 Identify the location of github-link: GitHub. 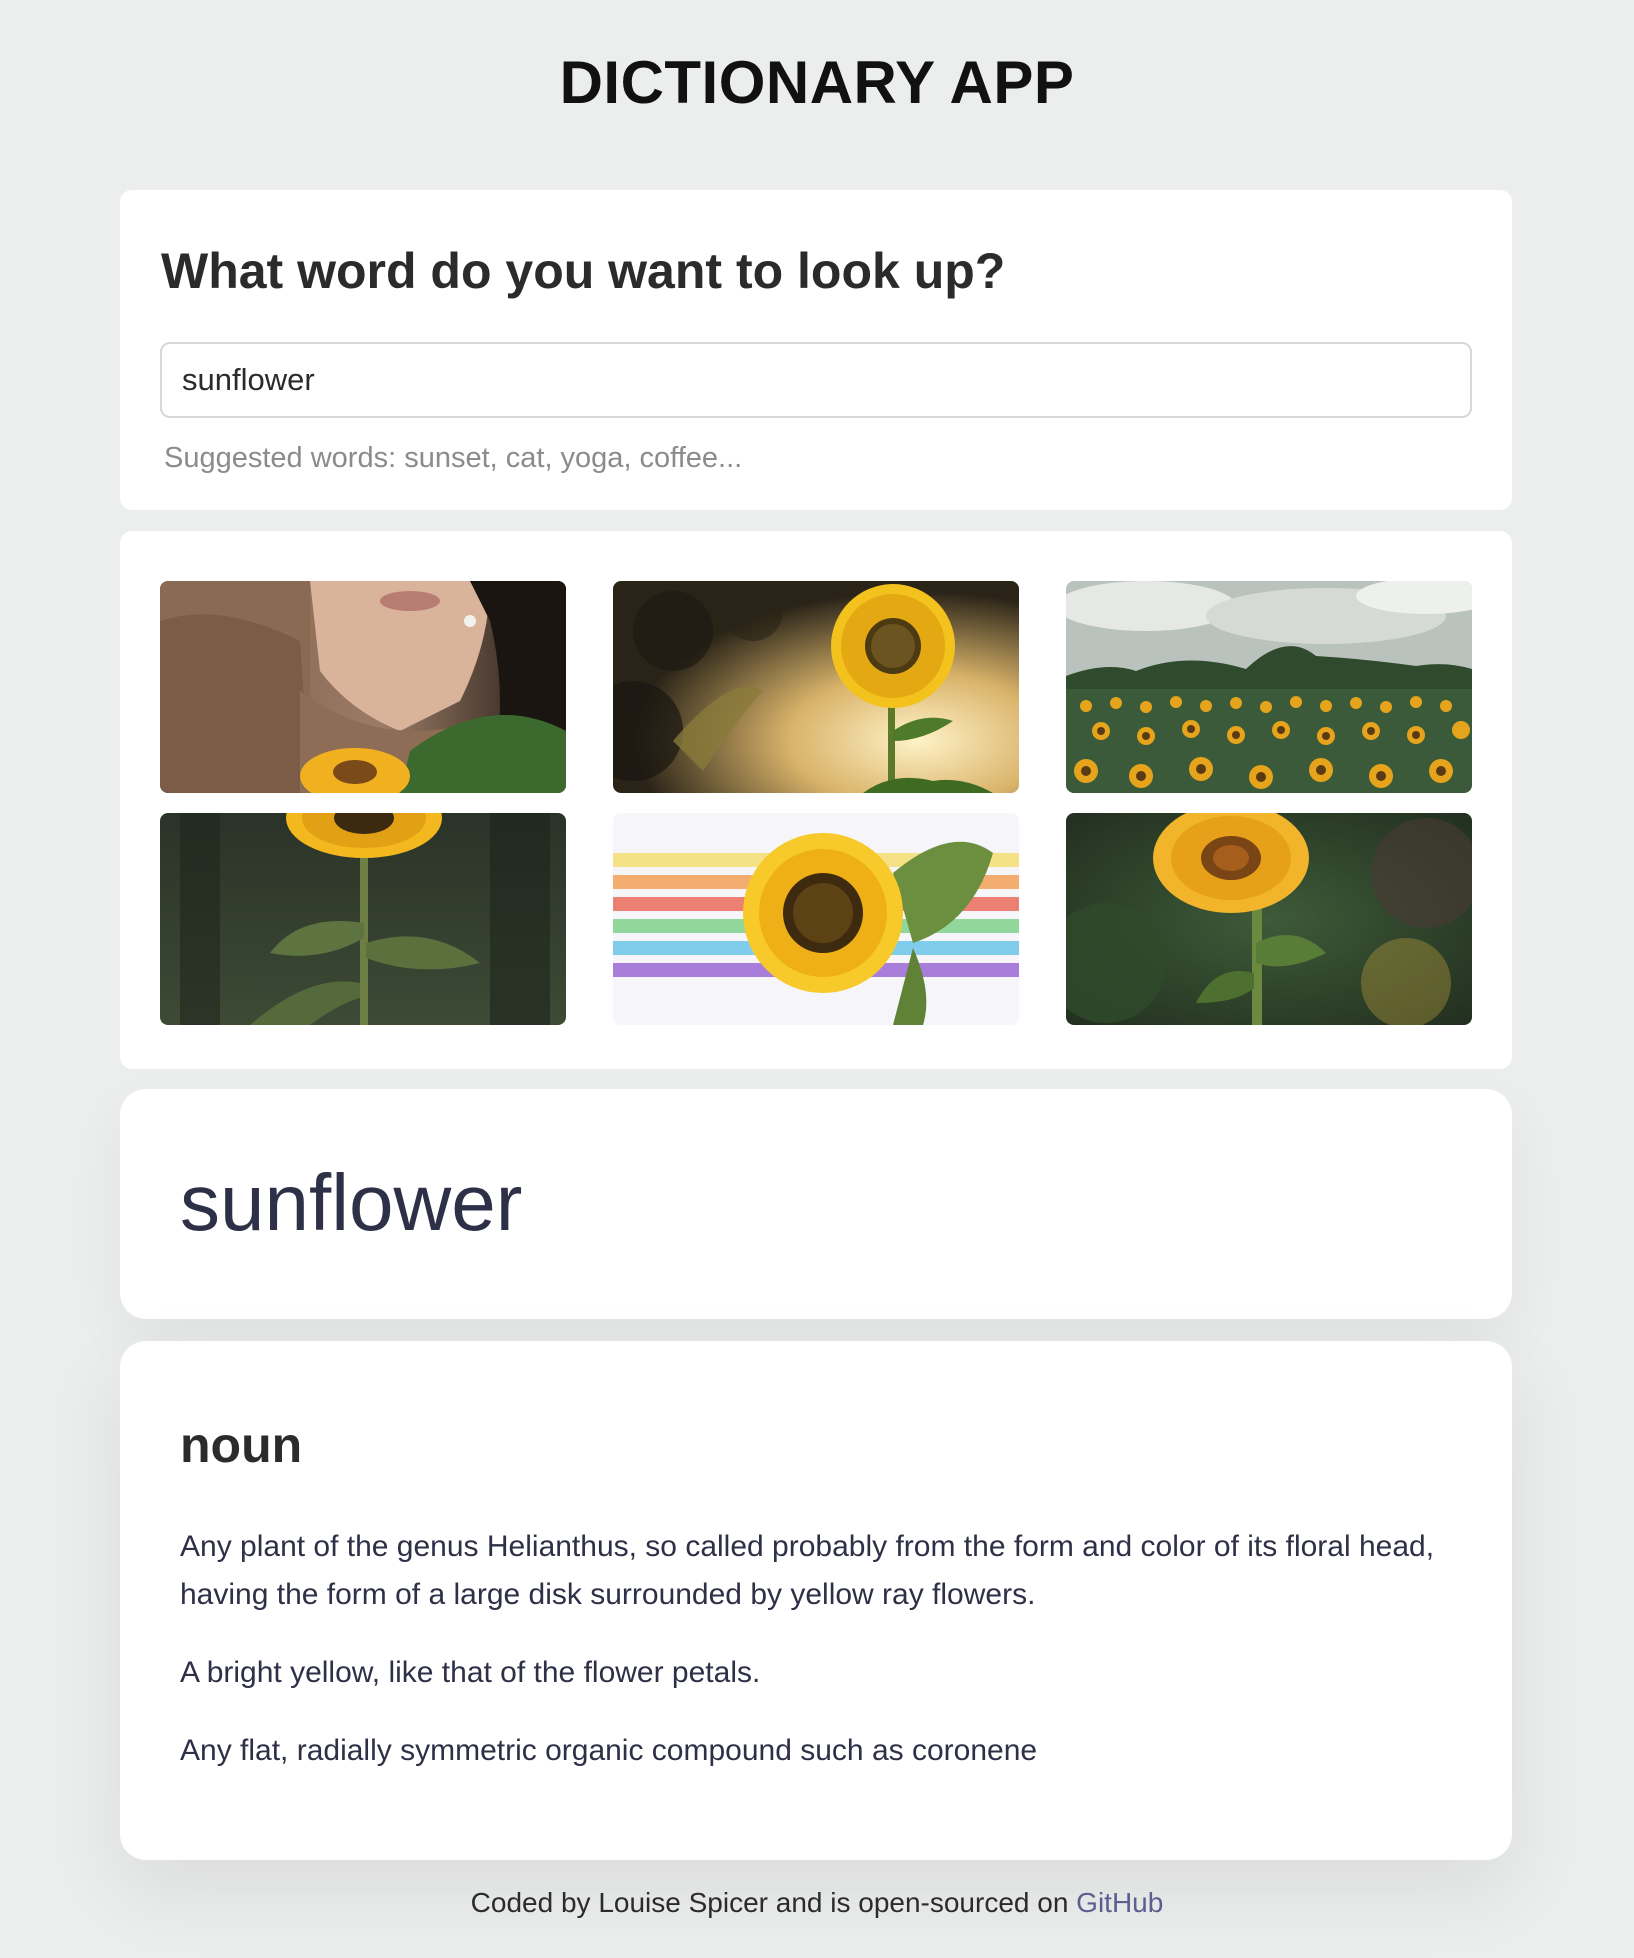
(1119, 1902).